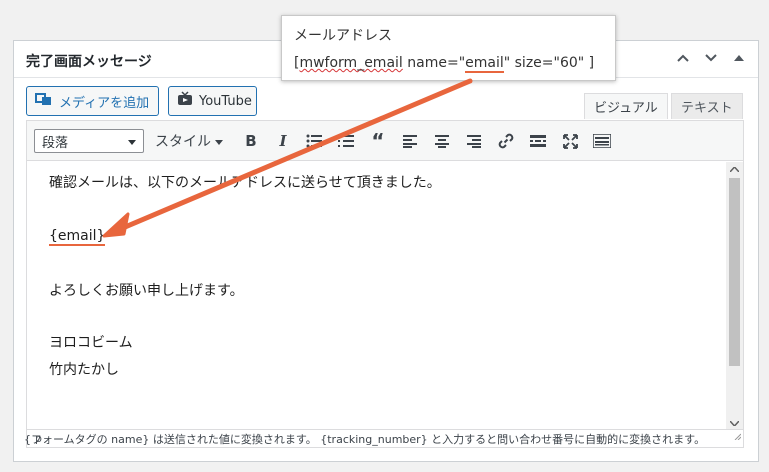  I want to click on callout-shortcode: [mwform_email name="email" size="60" ], so click(444, 64).